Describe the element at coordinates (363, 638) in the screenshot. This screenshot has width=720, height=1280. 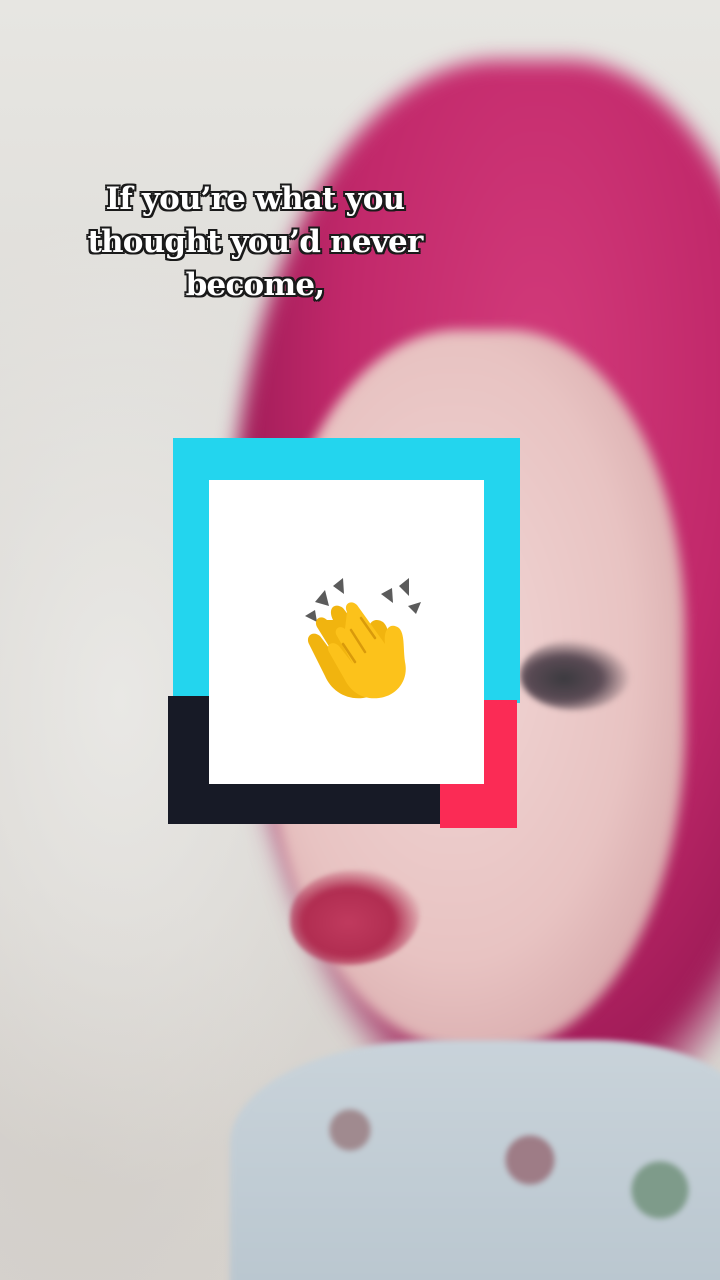
I see `clapping-hands-icon` at that location.